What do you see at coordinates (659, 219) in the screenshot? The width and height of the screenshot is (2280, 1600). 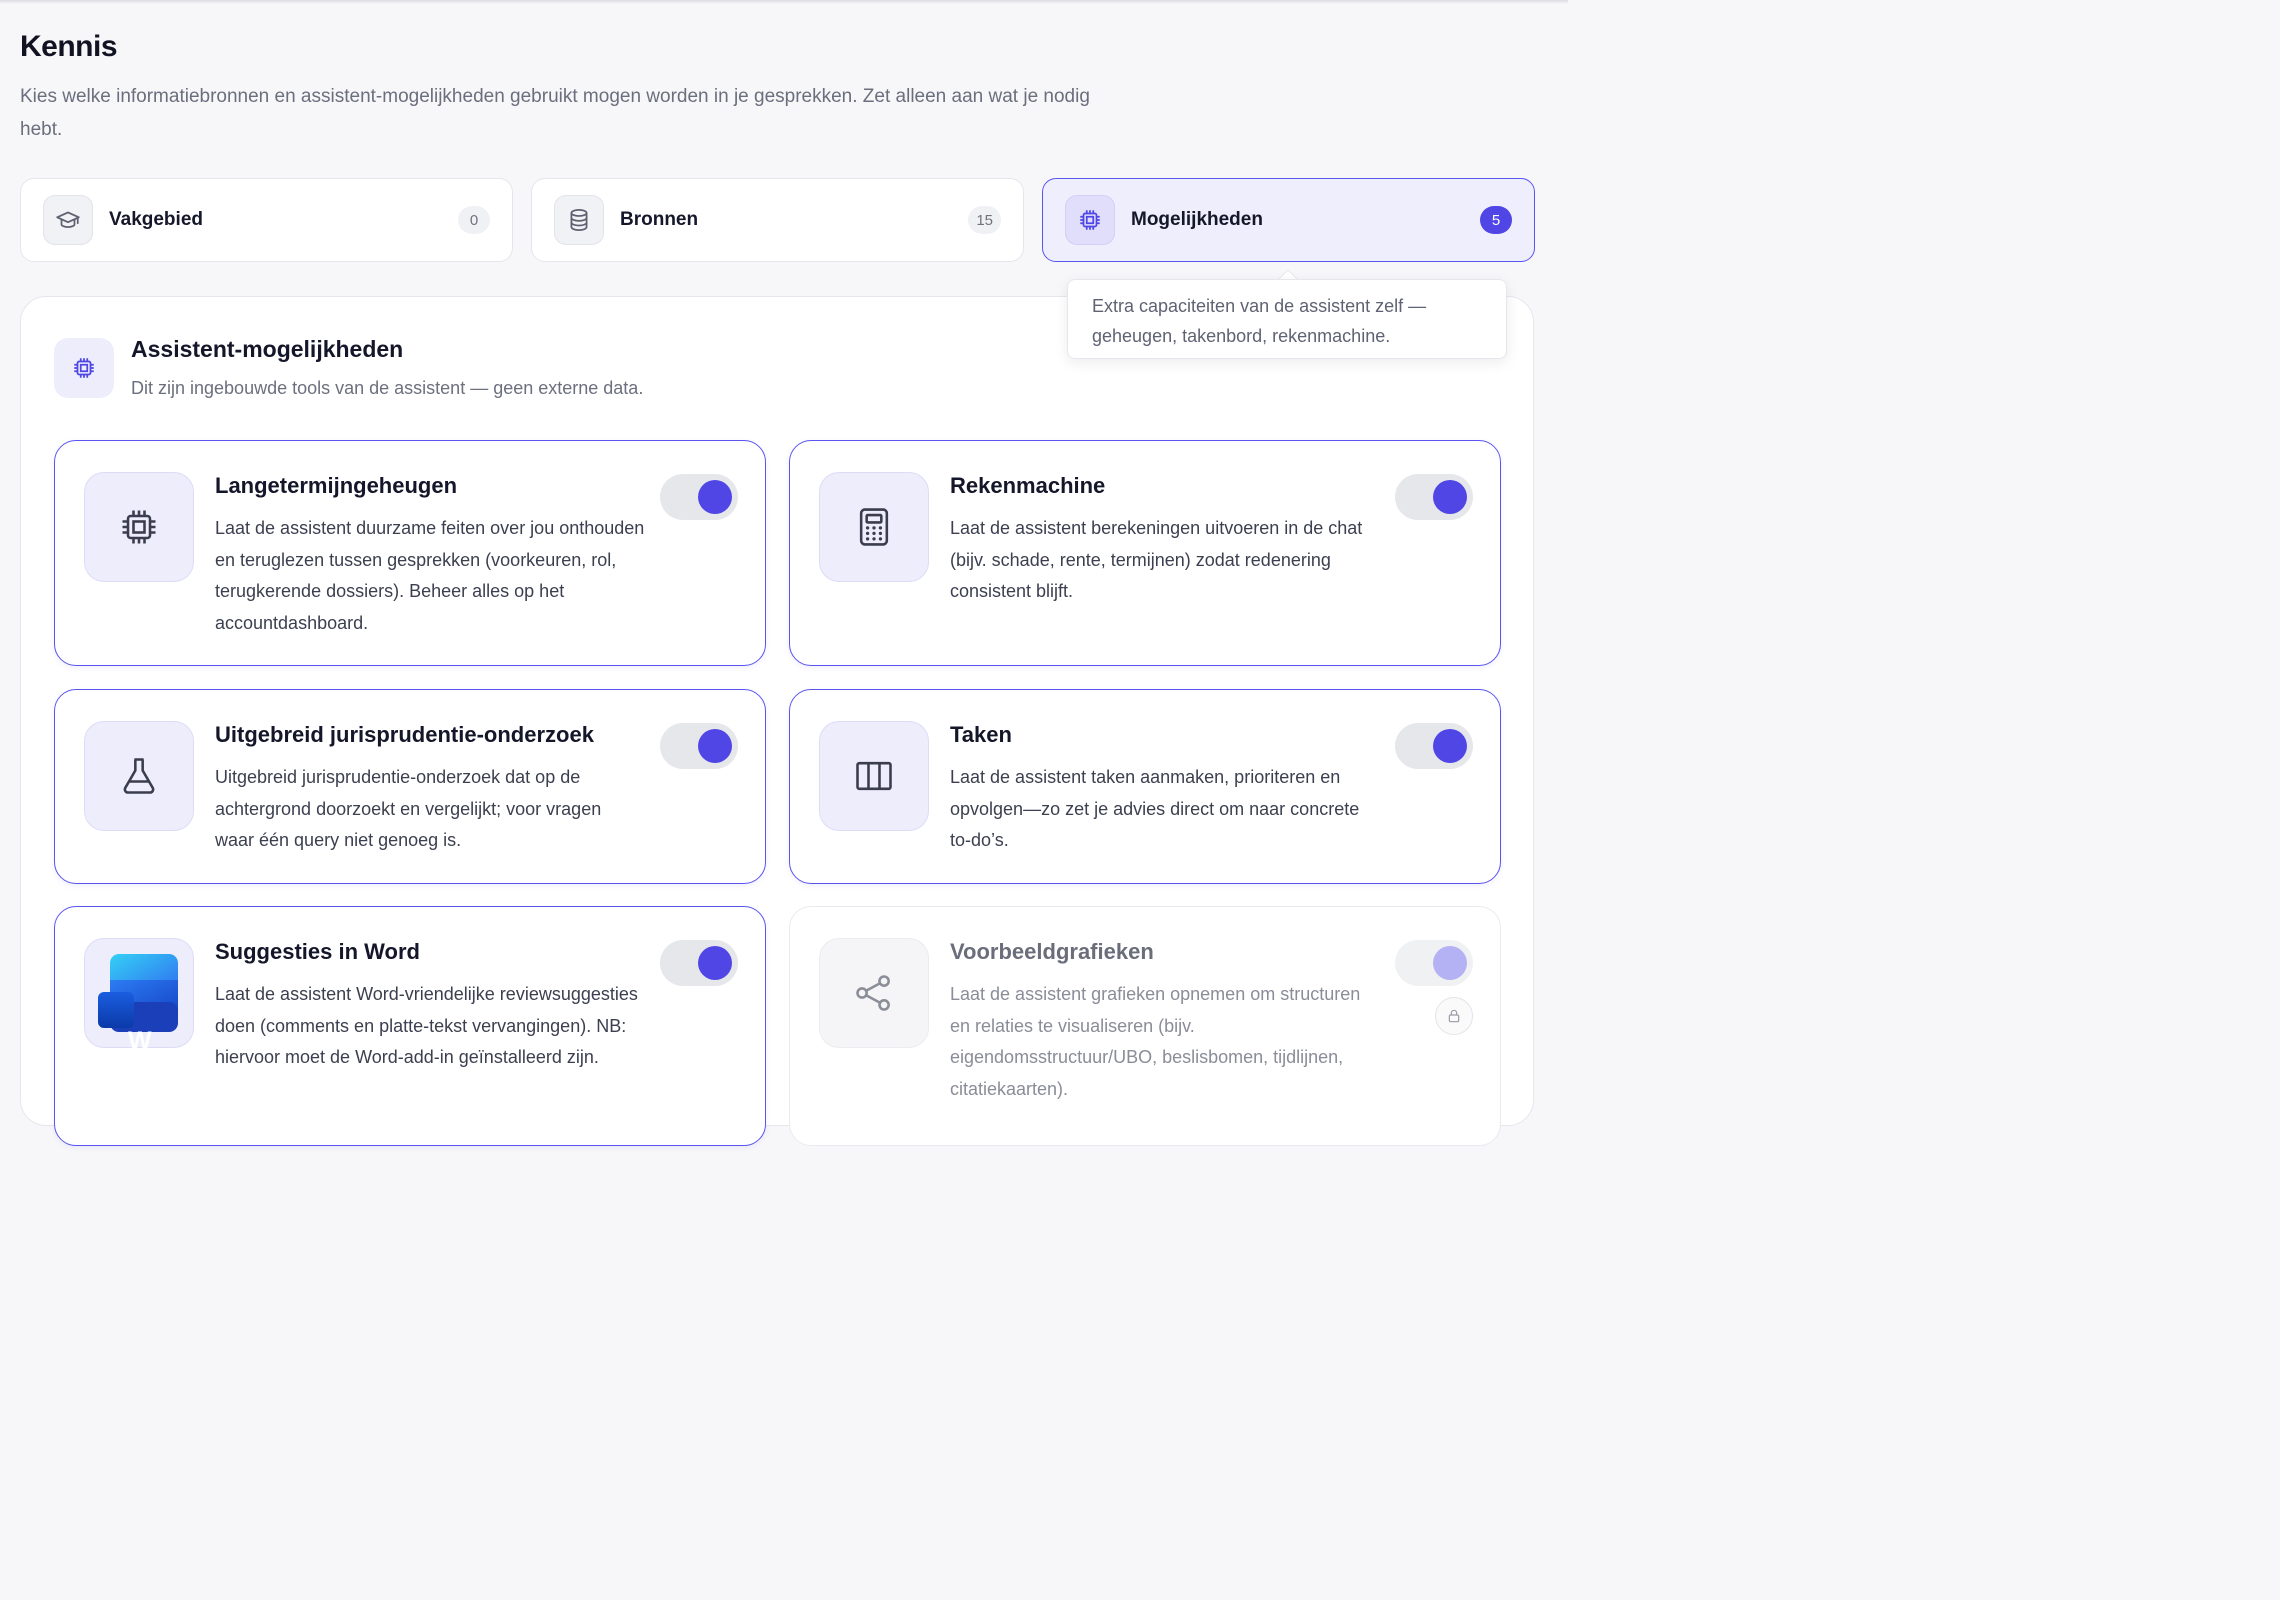 I see `tab-label: Bronnen` at bounding box center [659, 219].